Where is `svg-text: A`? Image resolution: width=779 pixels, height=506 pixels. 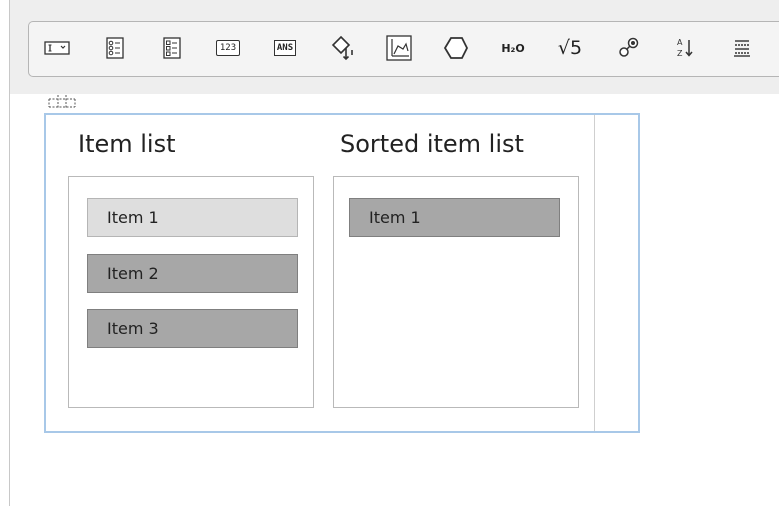 svg-text: A is located at coordinates (680, 42).